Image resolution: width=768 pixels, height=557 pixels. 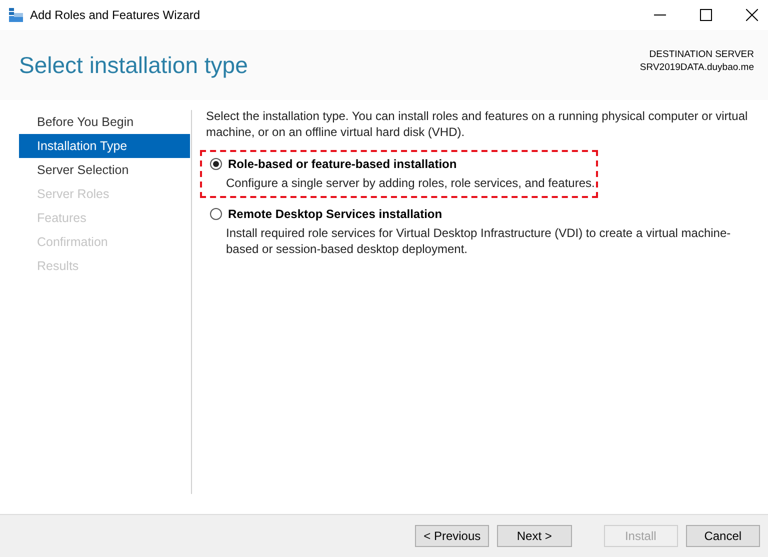 I want to click on window-title: Add Roles and Features Wizard, so click(x=115, y=15).